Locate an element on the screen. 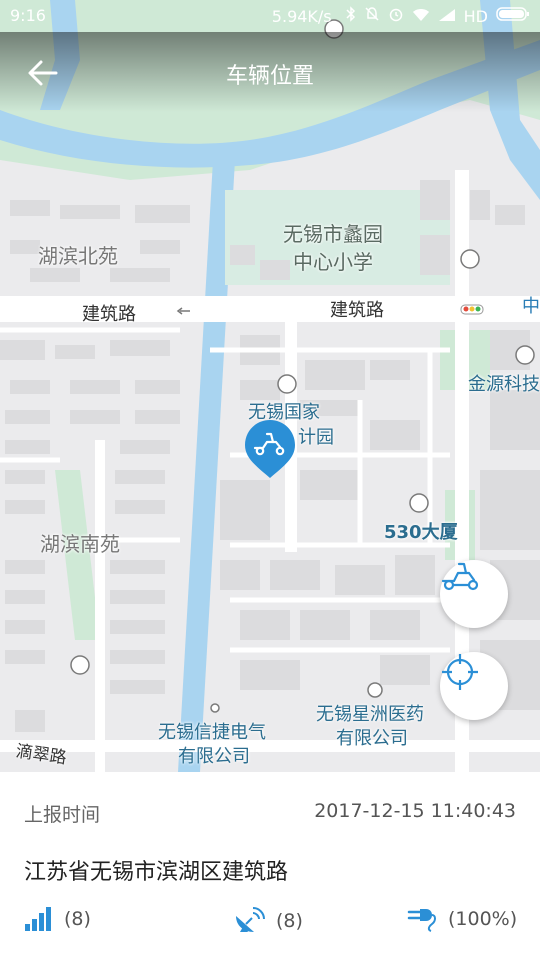  battery-value: (100%) is located at coordinates (483, 919).